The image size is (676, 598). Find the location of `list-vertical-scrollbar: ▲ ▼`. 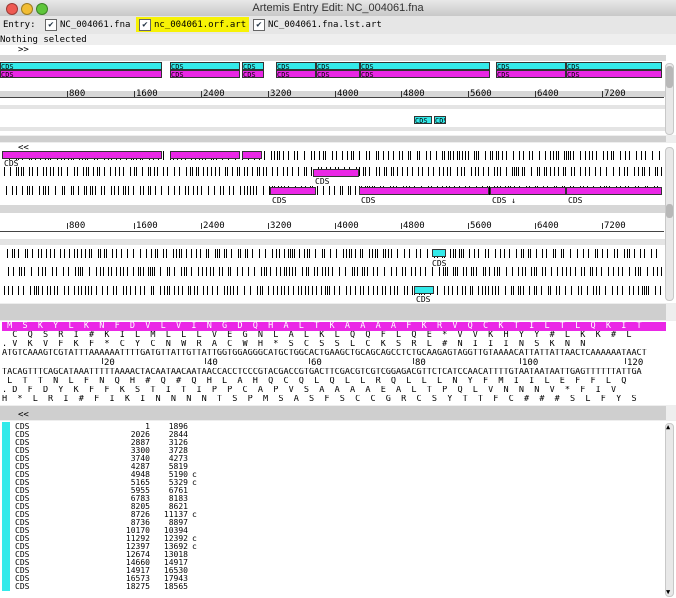

list-vertical-scrollbar: ▲ ▼ is located at coordinates (669, 510).